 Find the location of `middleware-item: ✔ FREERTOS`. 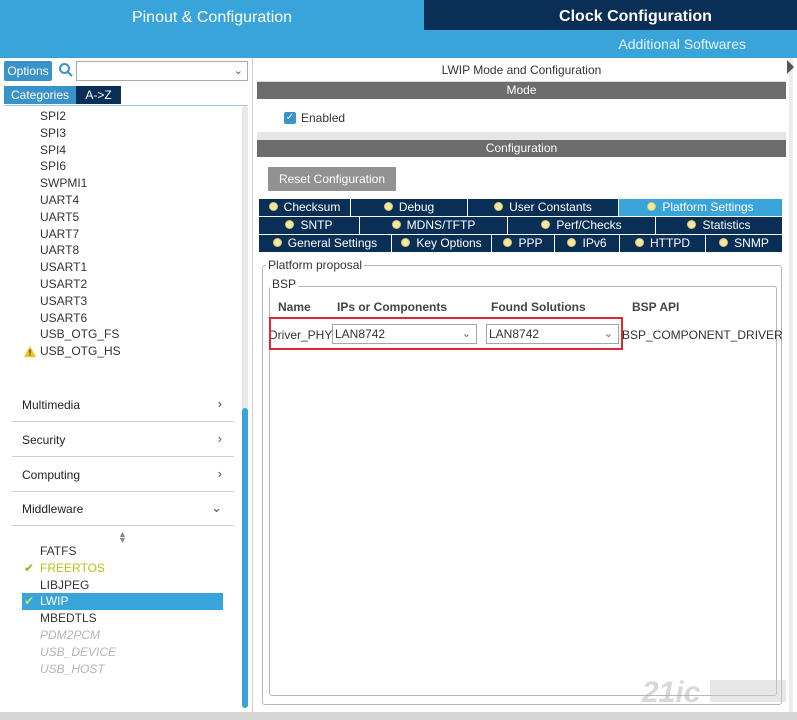

middleware-item: ✔ FREERTOS is located at coordinates (120, 568).